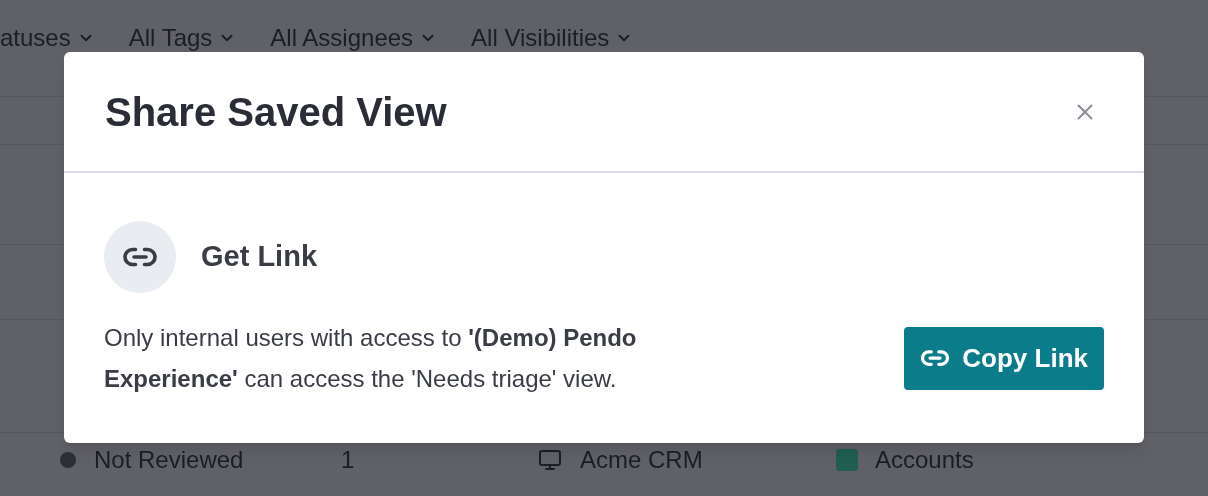 The image size is (1208, 496). I want to click on dialog-title: Share Saved View, so click(276, 112).